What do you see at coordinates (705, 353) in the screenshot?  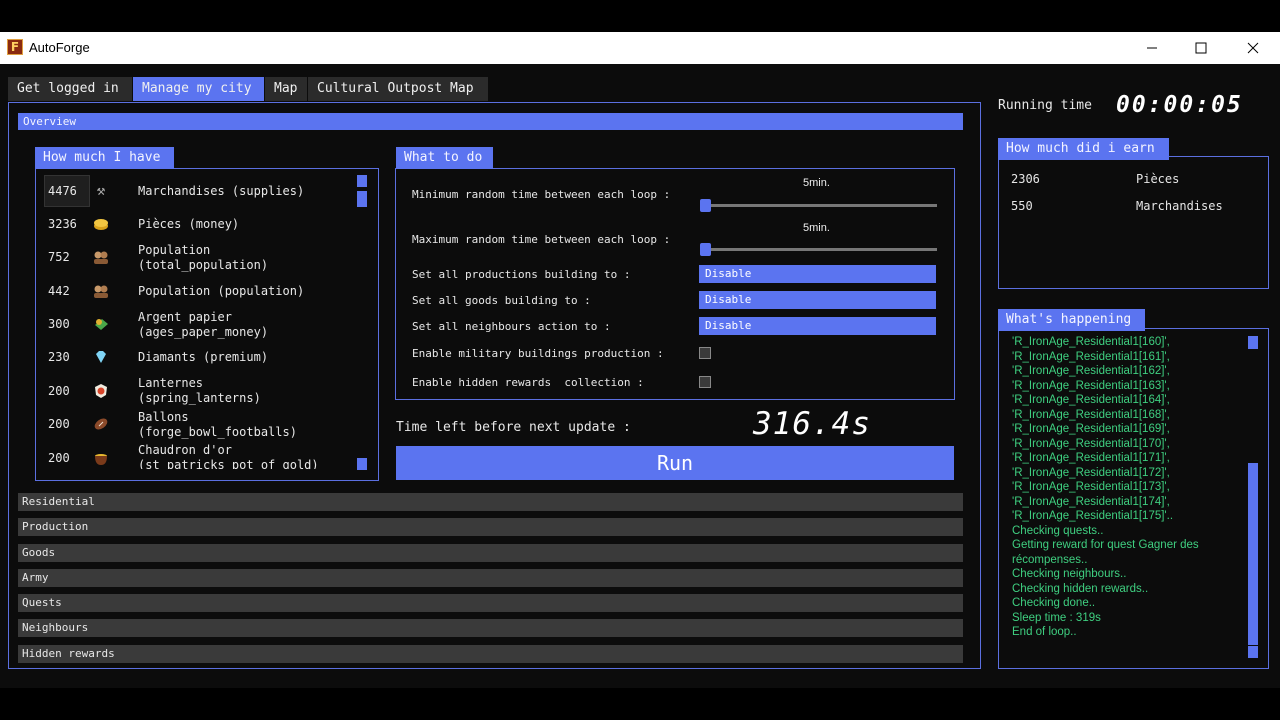 I see `military-checkbox` at bounding box center [705, 353].